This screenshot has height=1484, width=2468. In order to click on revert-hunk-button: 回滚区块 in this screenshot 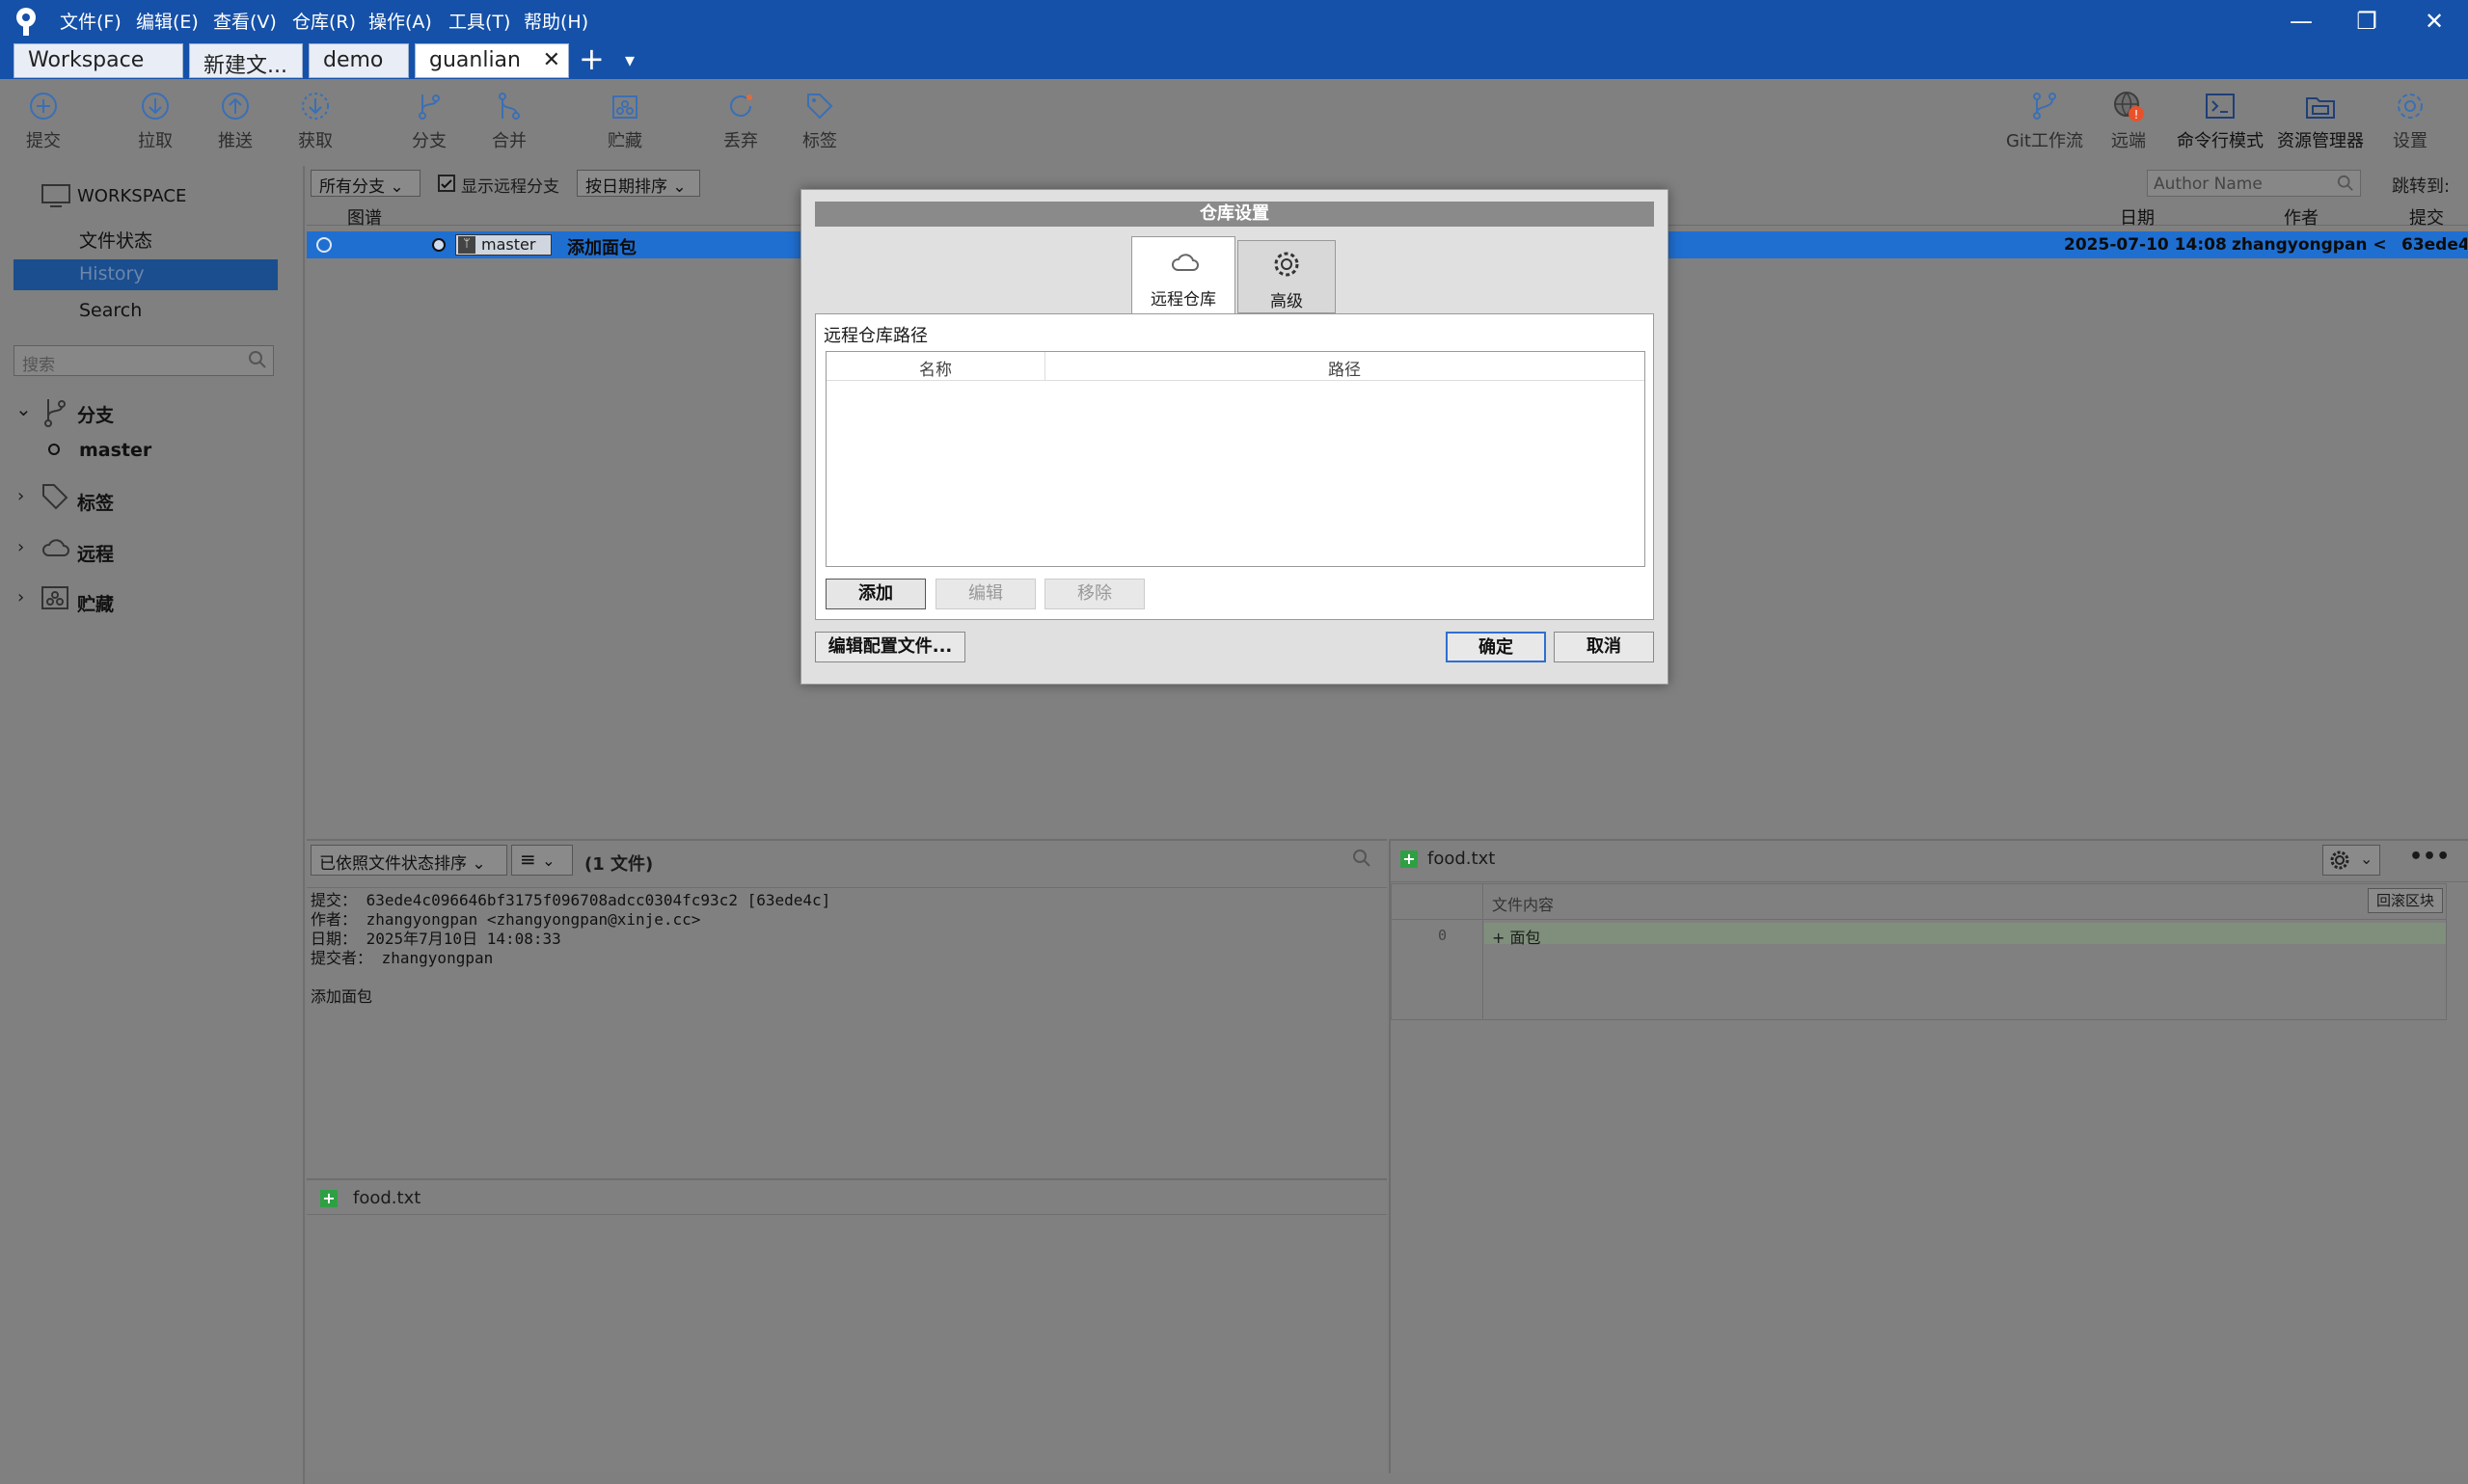, I will do `click(2405, 900)`.